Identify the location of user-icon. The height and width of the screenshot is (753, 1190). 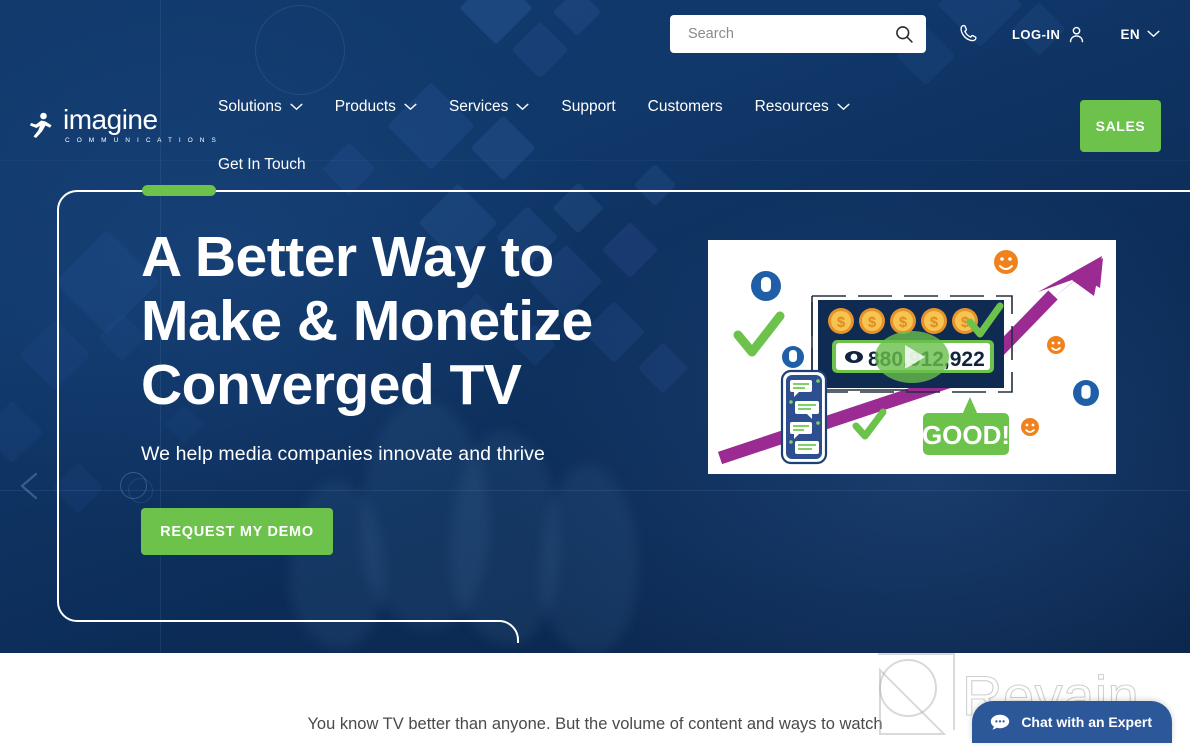
(1077, 34).